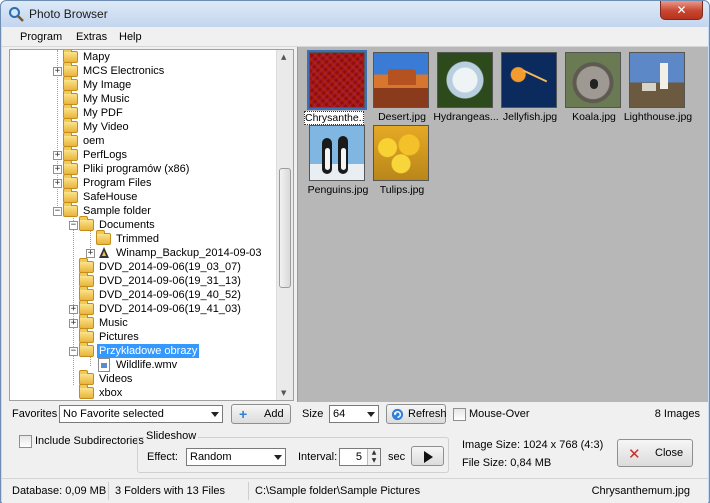 The height and width of the screenshot is (503, 710). Describe the element at coordinates (142, 126) in the screenshot. I see `tree-item: My Video` at that location.